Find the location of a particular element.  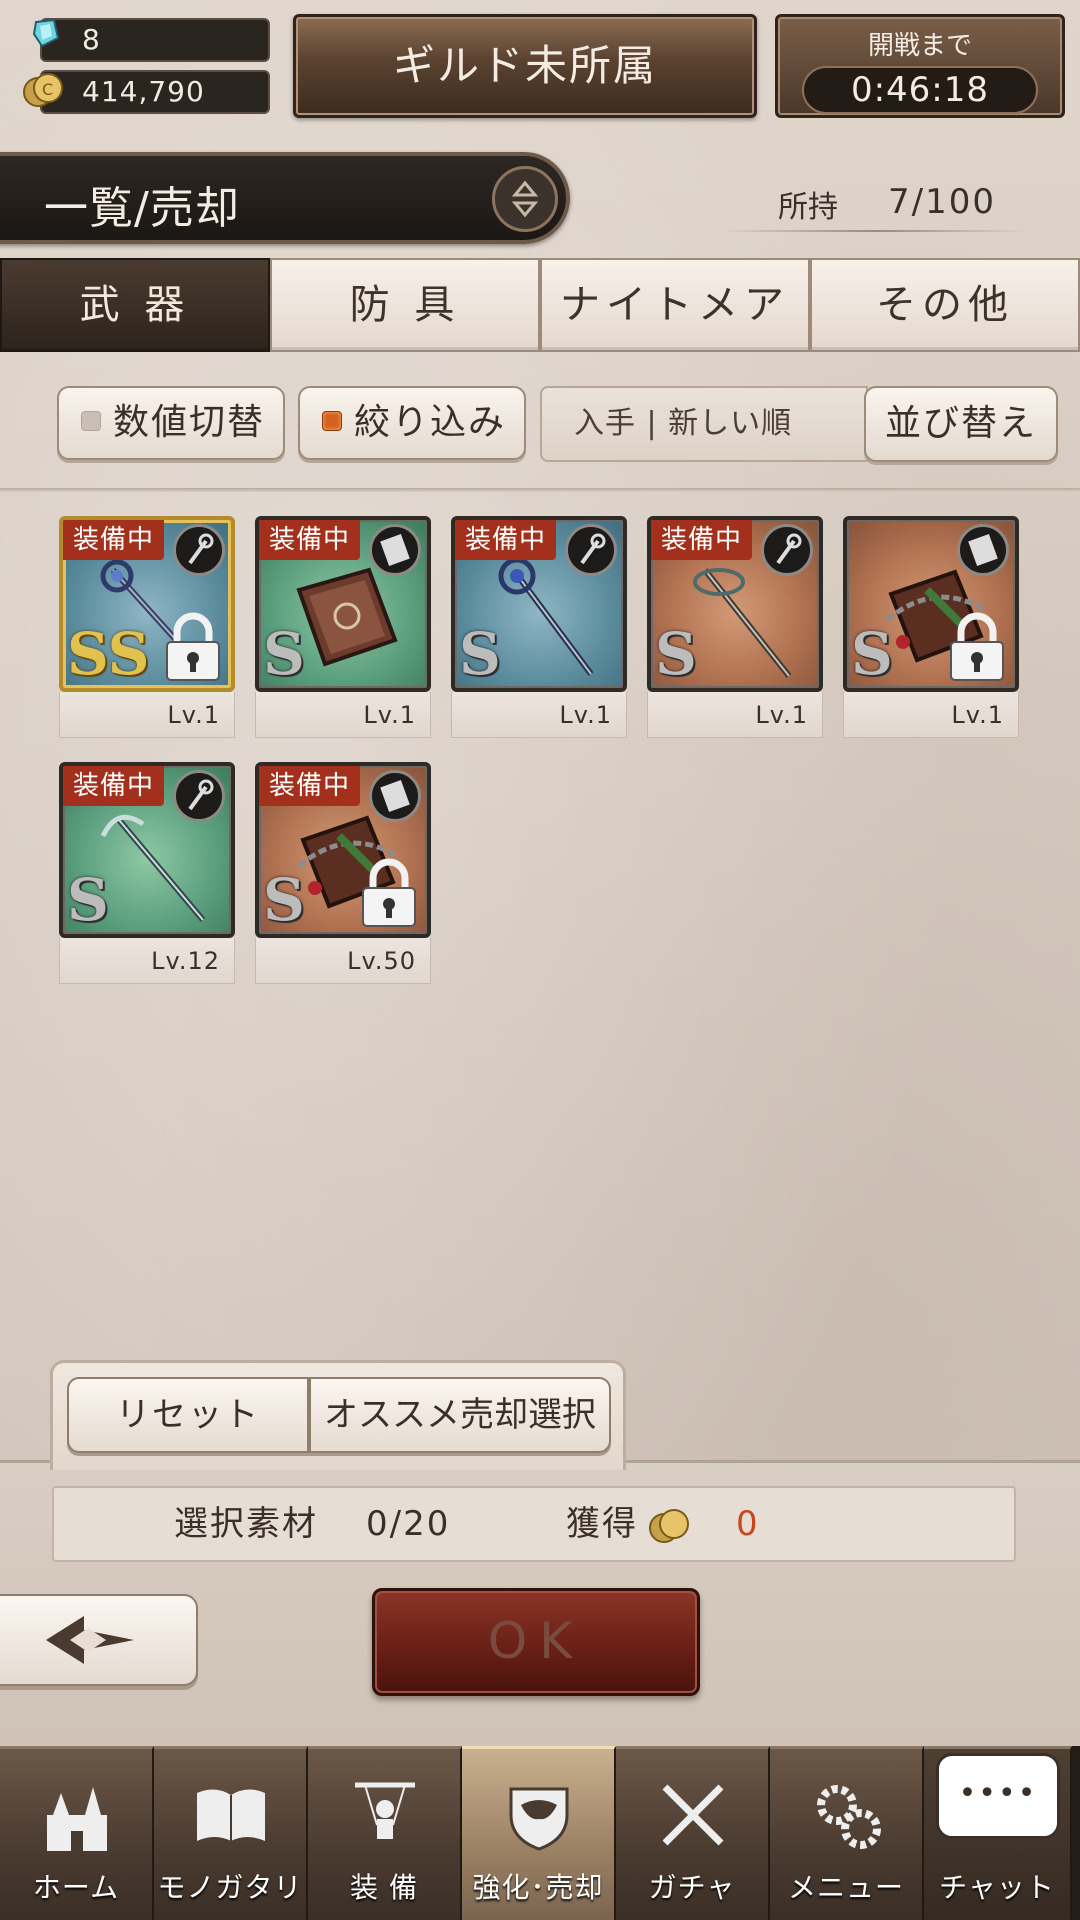

selection-actions: リセット オススメ売却選択 is located at coordinates (338, 1415).